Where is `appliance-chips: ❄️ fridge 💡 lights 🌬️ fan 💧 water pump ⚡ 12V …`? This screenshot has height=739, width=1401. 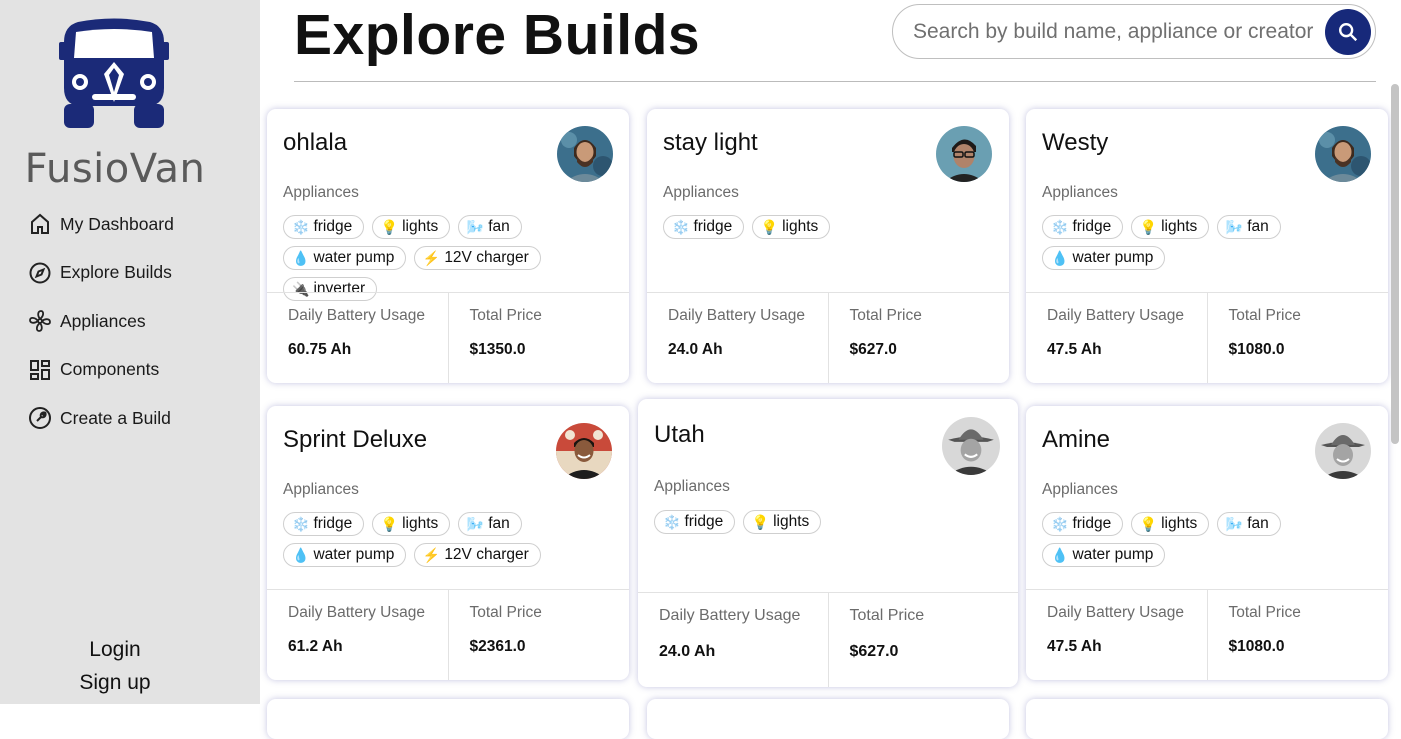
appliance-chips: ❄️ fridge 💡 lights 🌬️ fan 💧 water pump ⚡ 12V … is located at coordinates (448, 543).